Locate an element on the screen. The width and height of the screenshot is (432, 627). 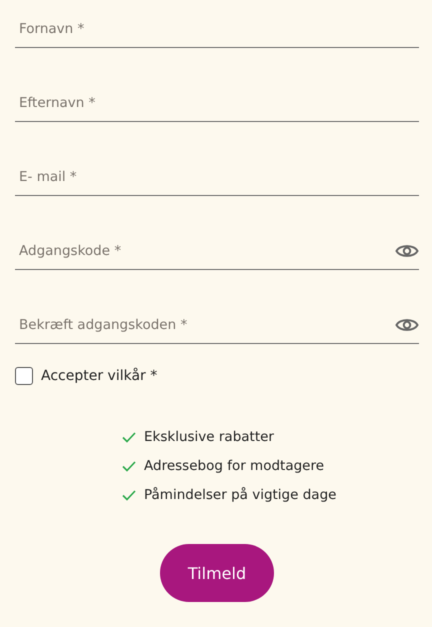
benefit-text: Eksklusive rabatter is located at coordinates (209, 437).